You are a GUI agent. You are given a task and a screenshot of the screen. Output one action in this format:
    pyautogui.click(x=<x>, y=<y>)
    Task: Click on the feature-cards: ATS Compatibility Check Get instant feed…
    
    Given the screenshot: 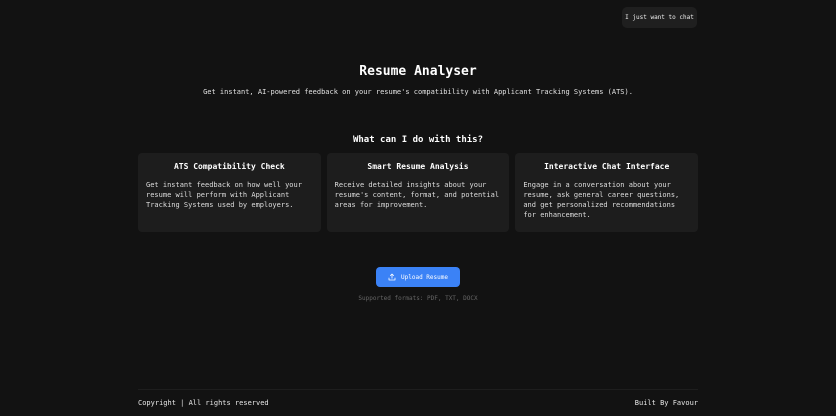 What is the action you would take?
    pyautogui.click(x=418, y=192)
    